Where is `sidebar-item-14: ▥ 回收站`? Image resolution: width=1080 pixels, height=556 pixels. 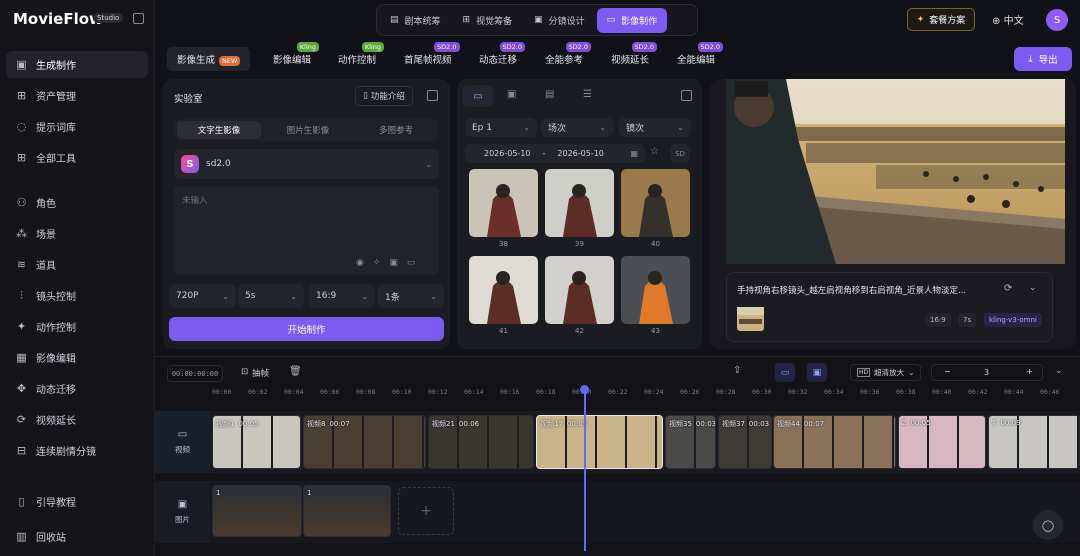 sidebar-item-14: ▥ 回收站 is located at coordinates (77, 536).